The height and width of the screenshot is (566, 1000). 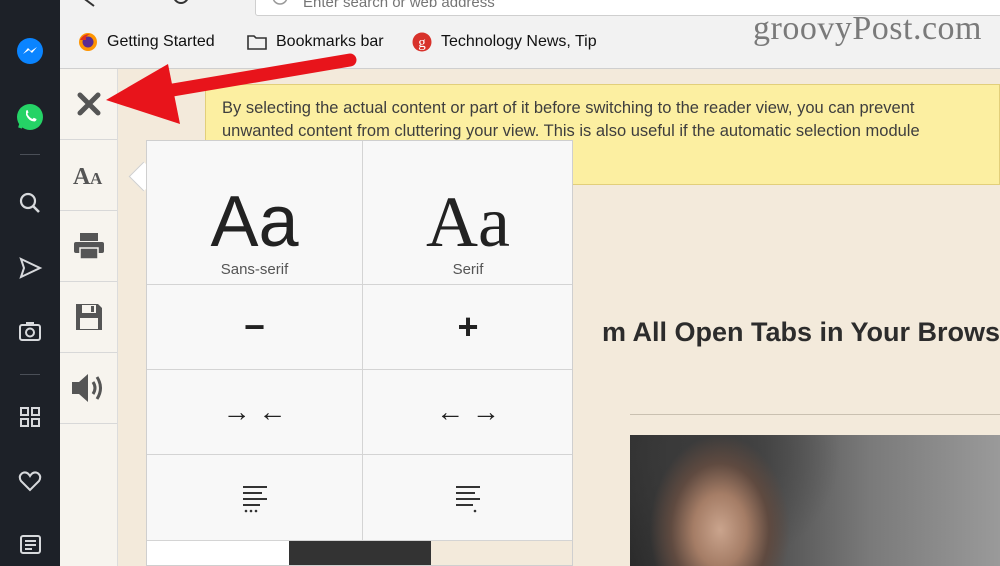 I want to click on article-image, so click(x=815, y=500).